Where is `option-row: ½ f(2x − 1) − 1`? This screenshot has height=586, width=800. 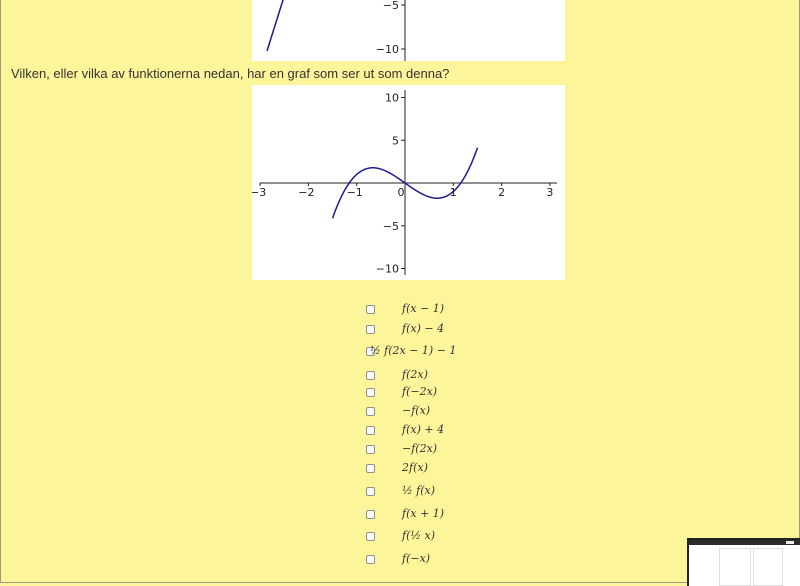 option-row: ½ f(2x − 1) − 1 is located at coordinates (426, 351).